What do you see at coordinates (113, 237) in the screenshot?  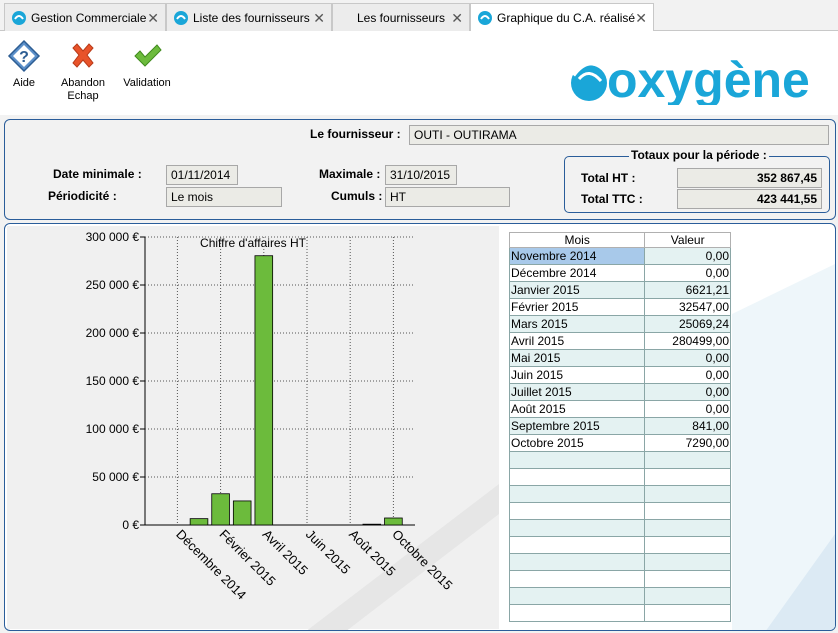 I see `y-tick-label: 300 000 €` at bounding box center [113, 237].